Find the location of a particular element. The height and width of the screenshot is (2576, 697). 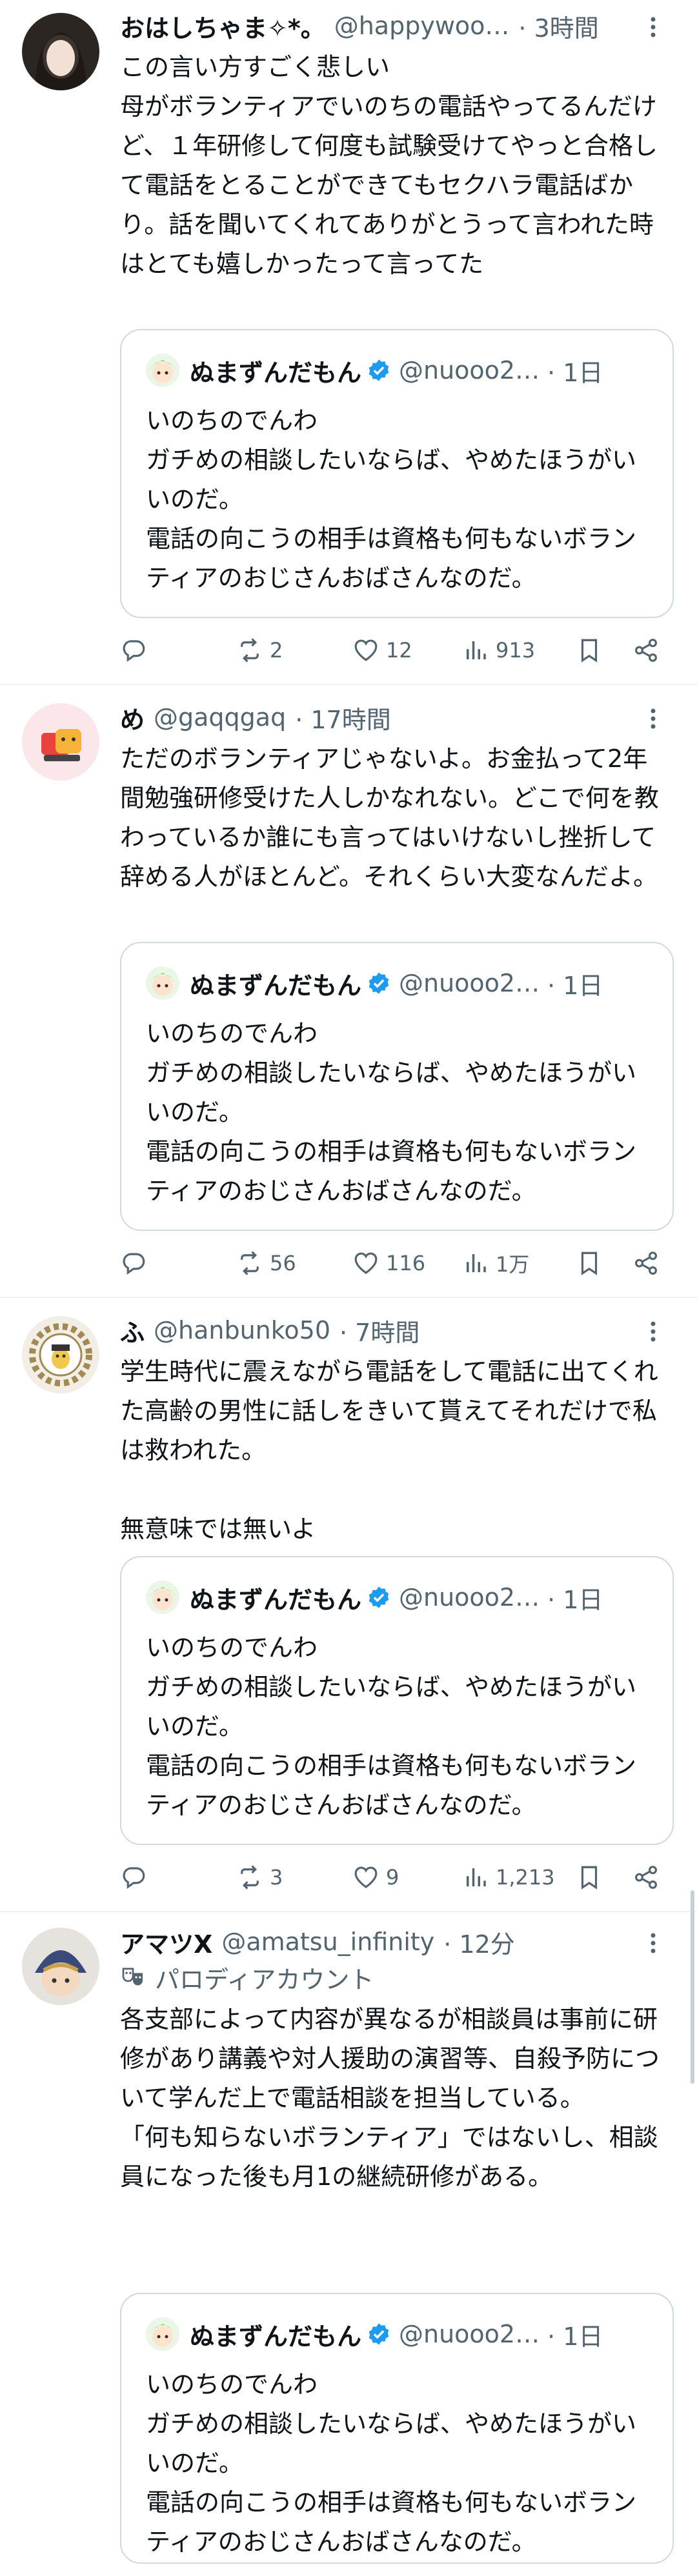

post-time: · 17時間 is located at coordinates (343, 717).